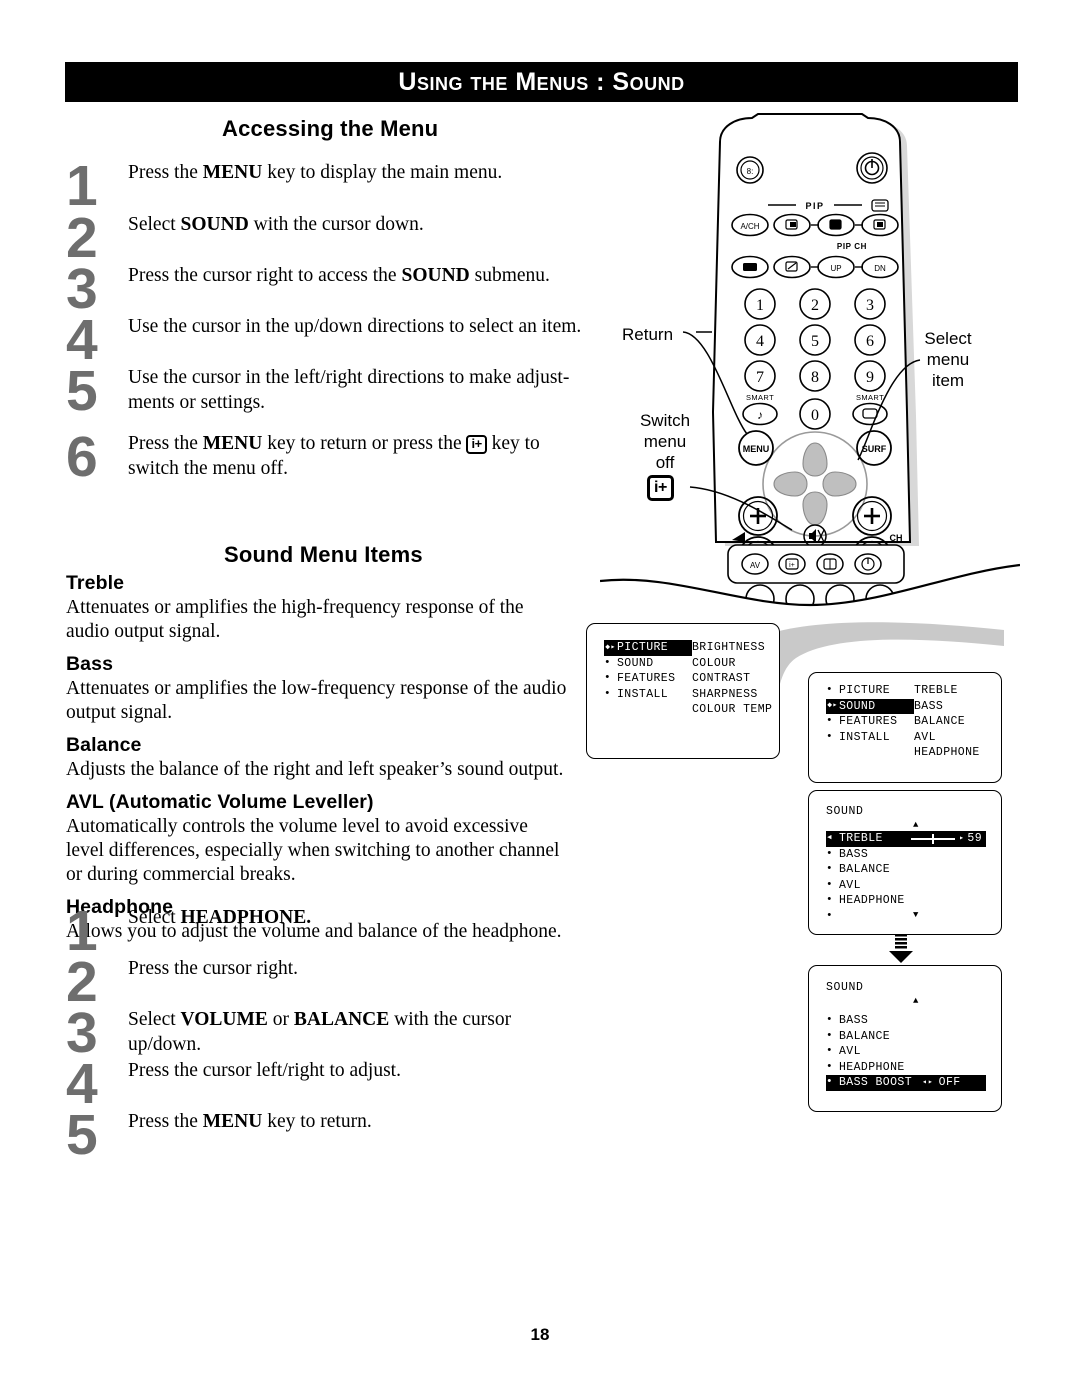 The image size is (1080, 1397). I want to click on osd-menu-item-picture: ◆▸ PICTURE, so click(648, 648).